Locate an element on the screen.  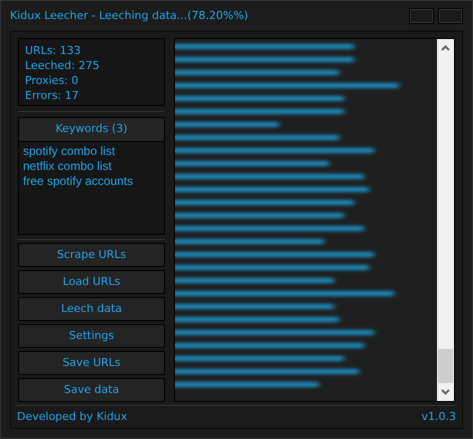
stat-text: Leeched: 275 is located at coordinates (62, 65).